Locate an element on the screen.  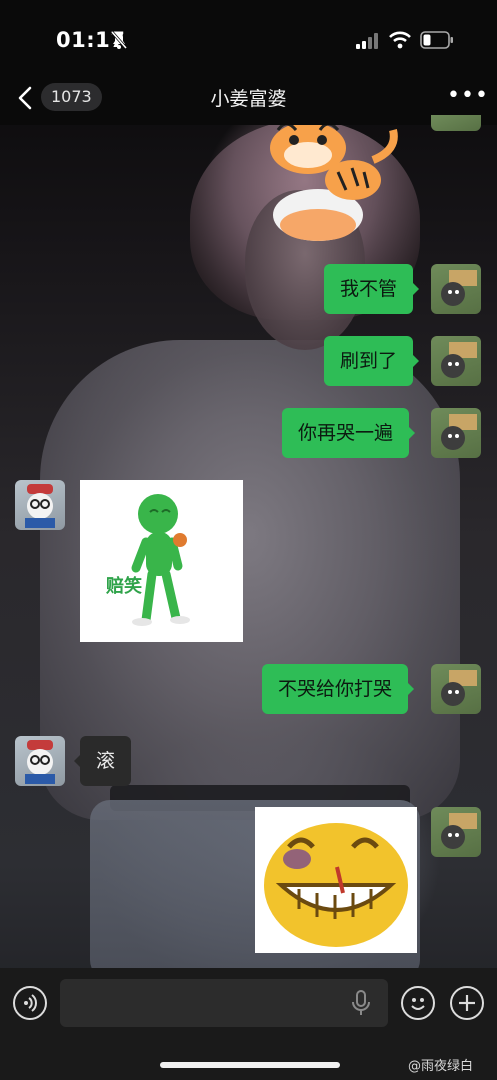
message-bubble-self: 不哭给你打哭 is located at coordinates (338, 689).